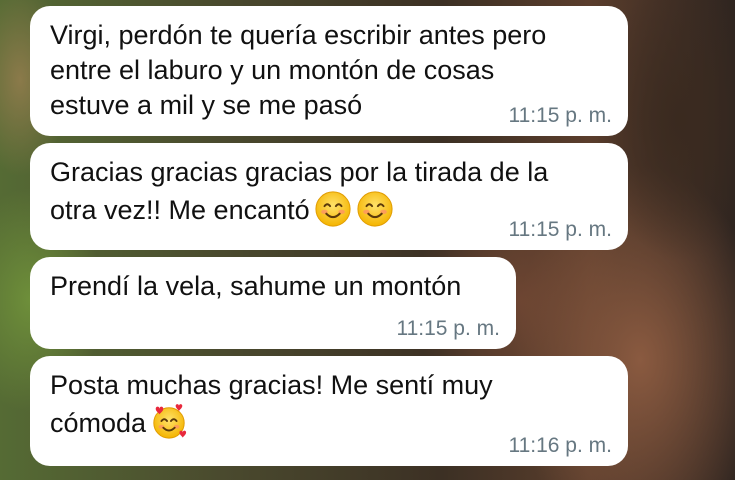 Image resolution: width=735 pixels, height=480 pixels. What do you see at coordinates (169, 422) in the screenshot?
I see `smiling-face-with-hearts-icon` at bounding box center [169, 422].